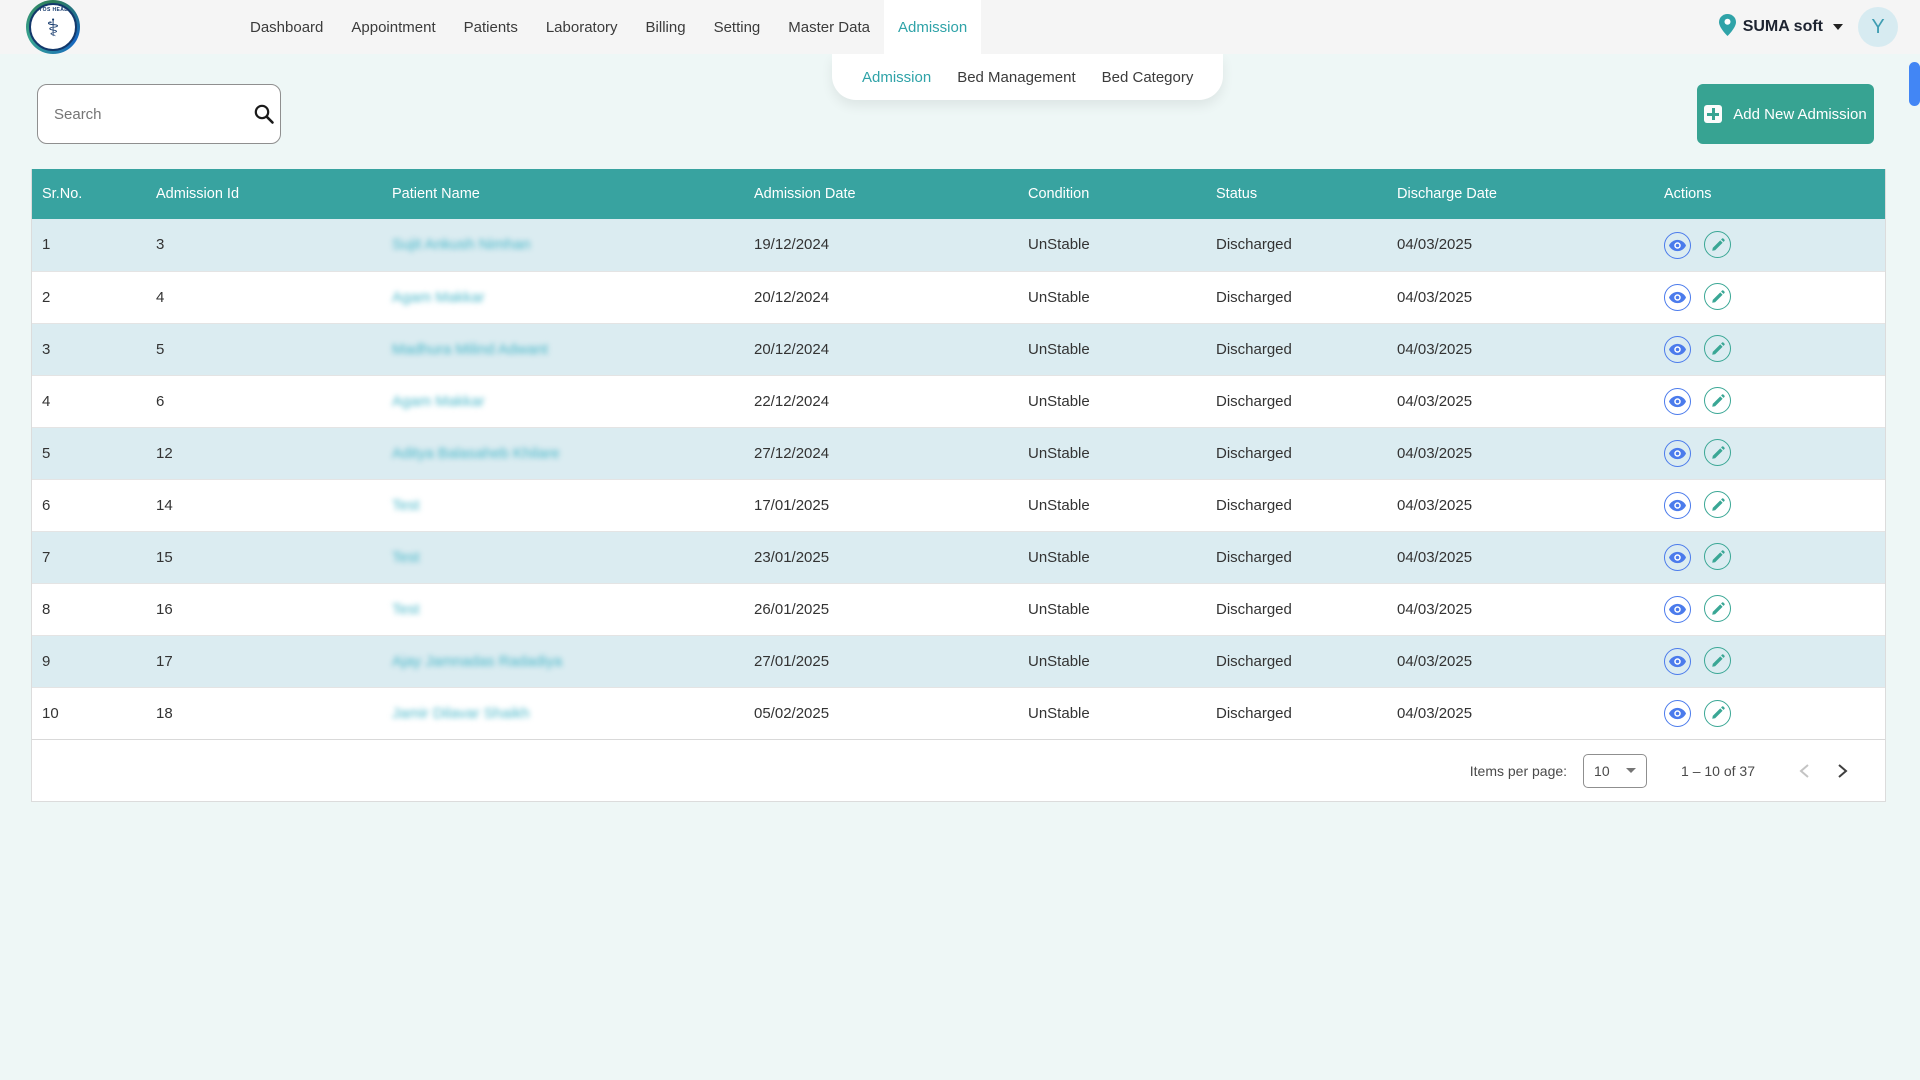 The height and width of the screenshot is (1080, 1920). Describe the element at coordinates (829, 27) in the screenshot. I see `nav-item-master-data: Master Data` at that location.